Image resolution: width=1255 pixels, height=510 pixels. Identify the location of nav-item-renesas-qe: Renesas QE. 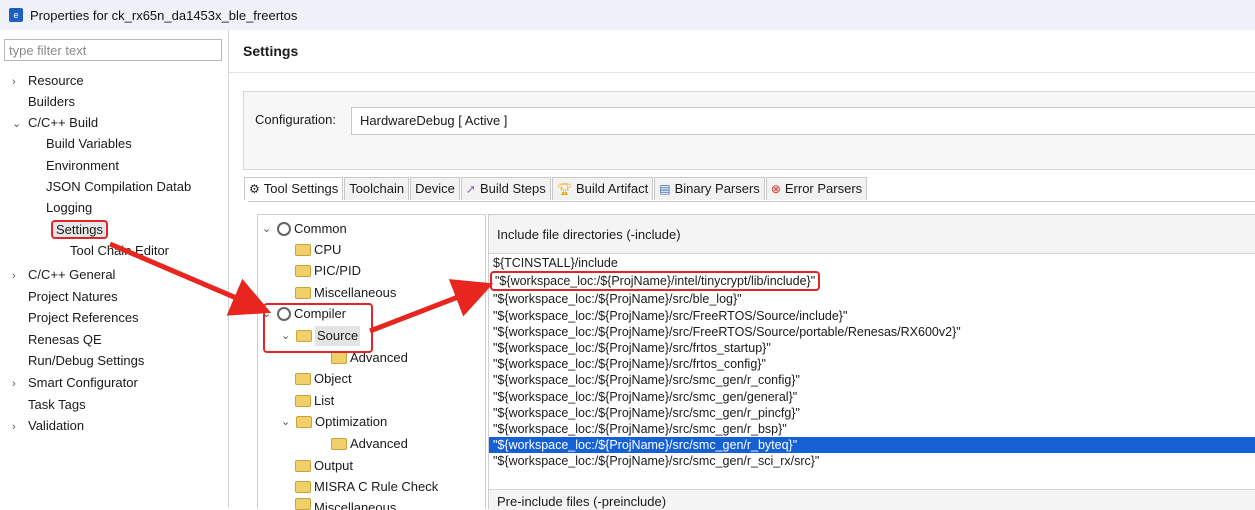
(65, 339).